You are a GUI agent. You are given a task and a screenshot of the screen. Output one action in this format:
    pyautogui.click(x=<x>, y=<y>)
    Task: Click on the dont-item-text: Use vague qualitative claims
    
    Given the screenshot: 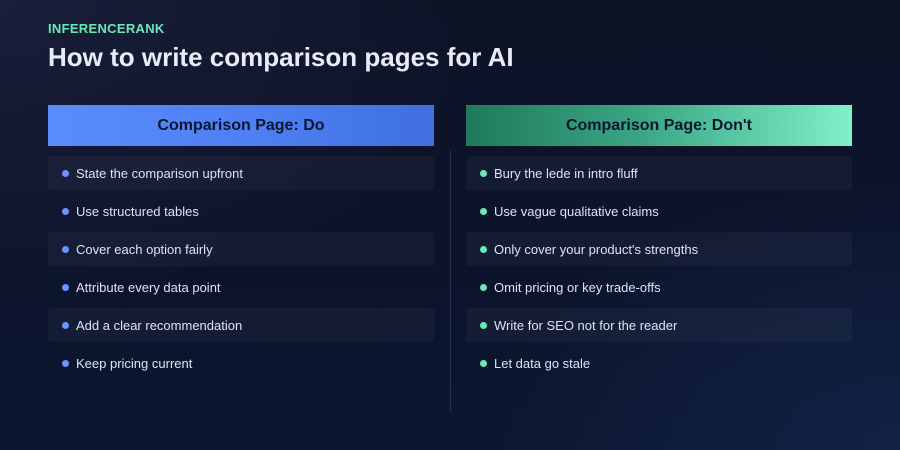 What is the action you would take?
    pyautogui.click(x=576, y=211)
    